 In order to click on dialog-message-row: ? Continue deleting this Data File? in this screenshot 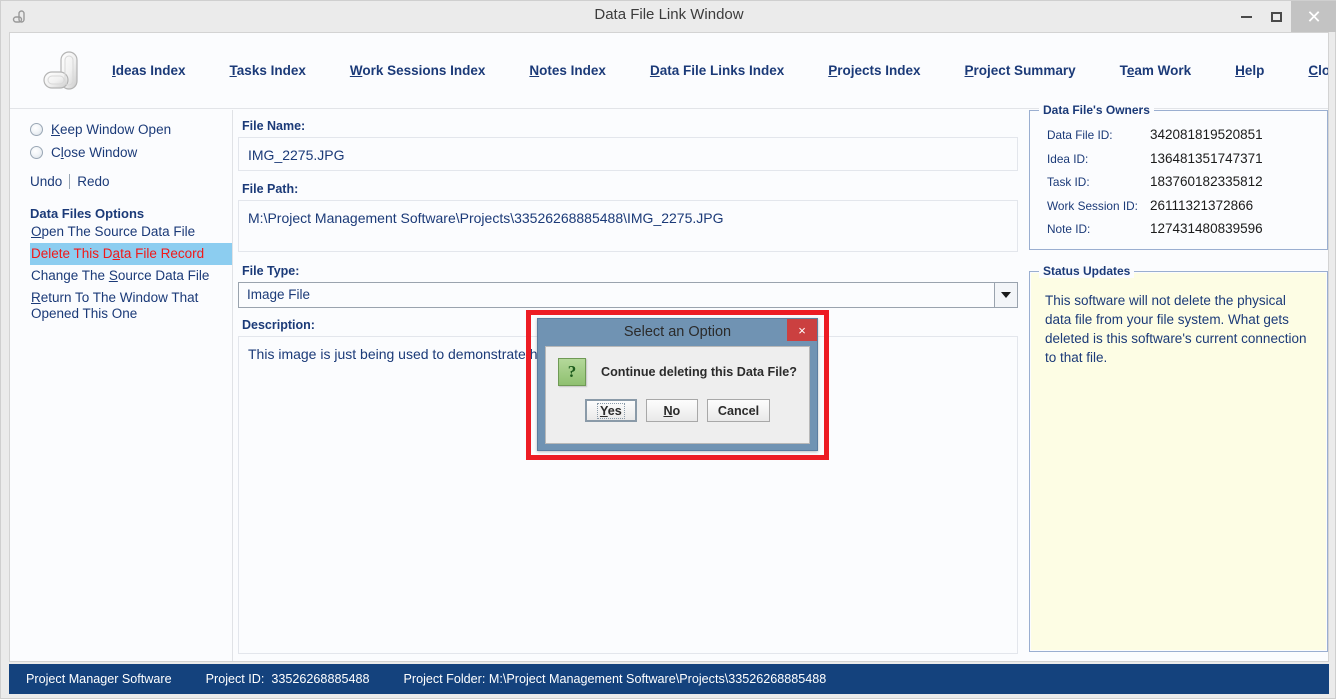, I will do `click(677, 366)`.